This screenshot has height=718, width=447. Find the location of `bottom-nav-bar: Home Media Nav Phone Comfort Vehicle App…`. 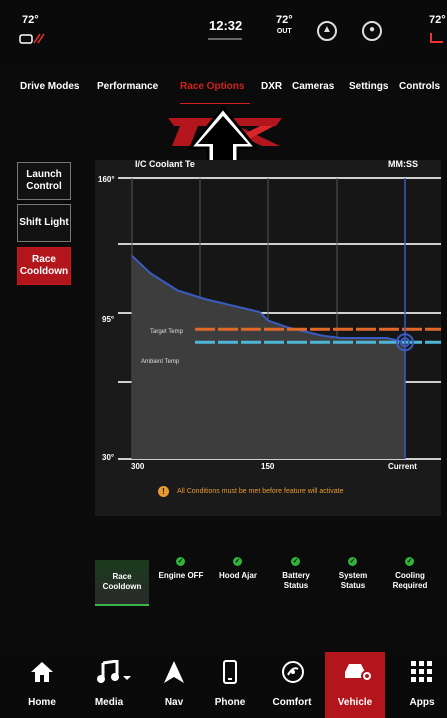

bottom-nav-bar: Home Media Nav Phone Comfort Vehicle App… is located at coordinates (223, 685).